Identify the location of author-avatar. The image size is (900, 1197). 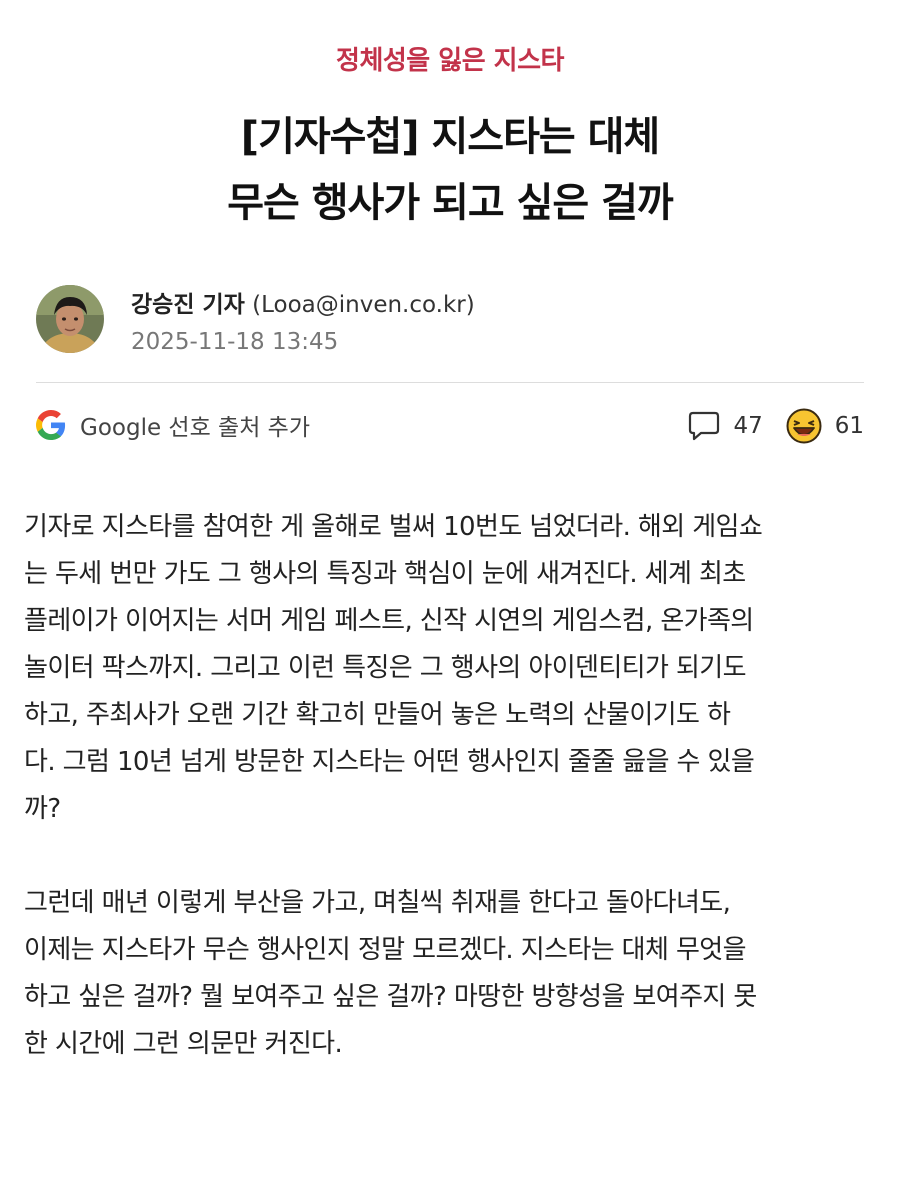
(70, 319).